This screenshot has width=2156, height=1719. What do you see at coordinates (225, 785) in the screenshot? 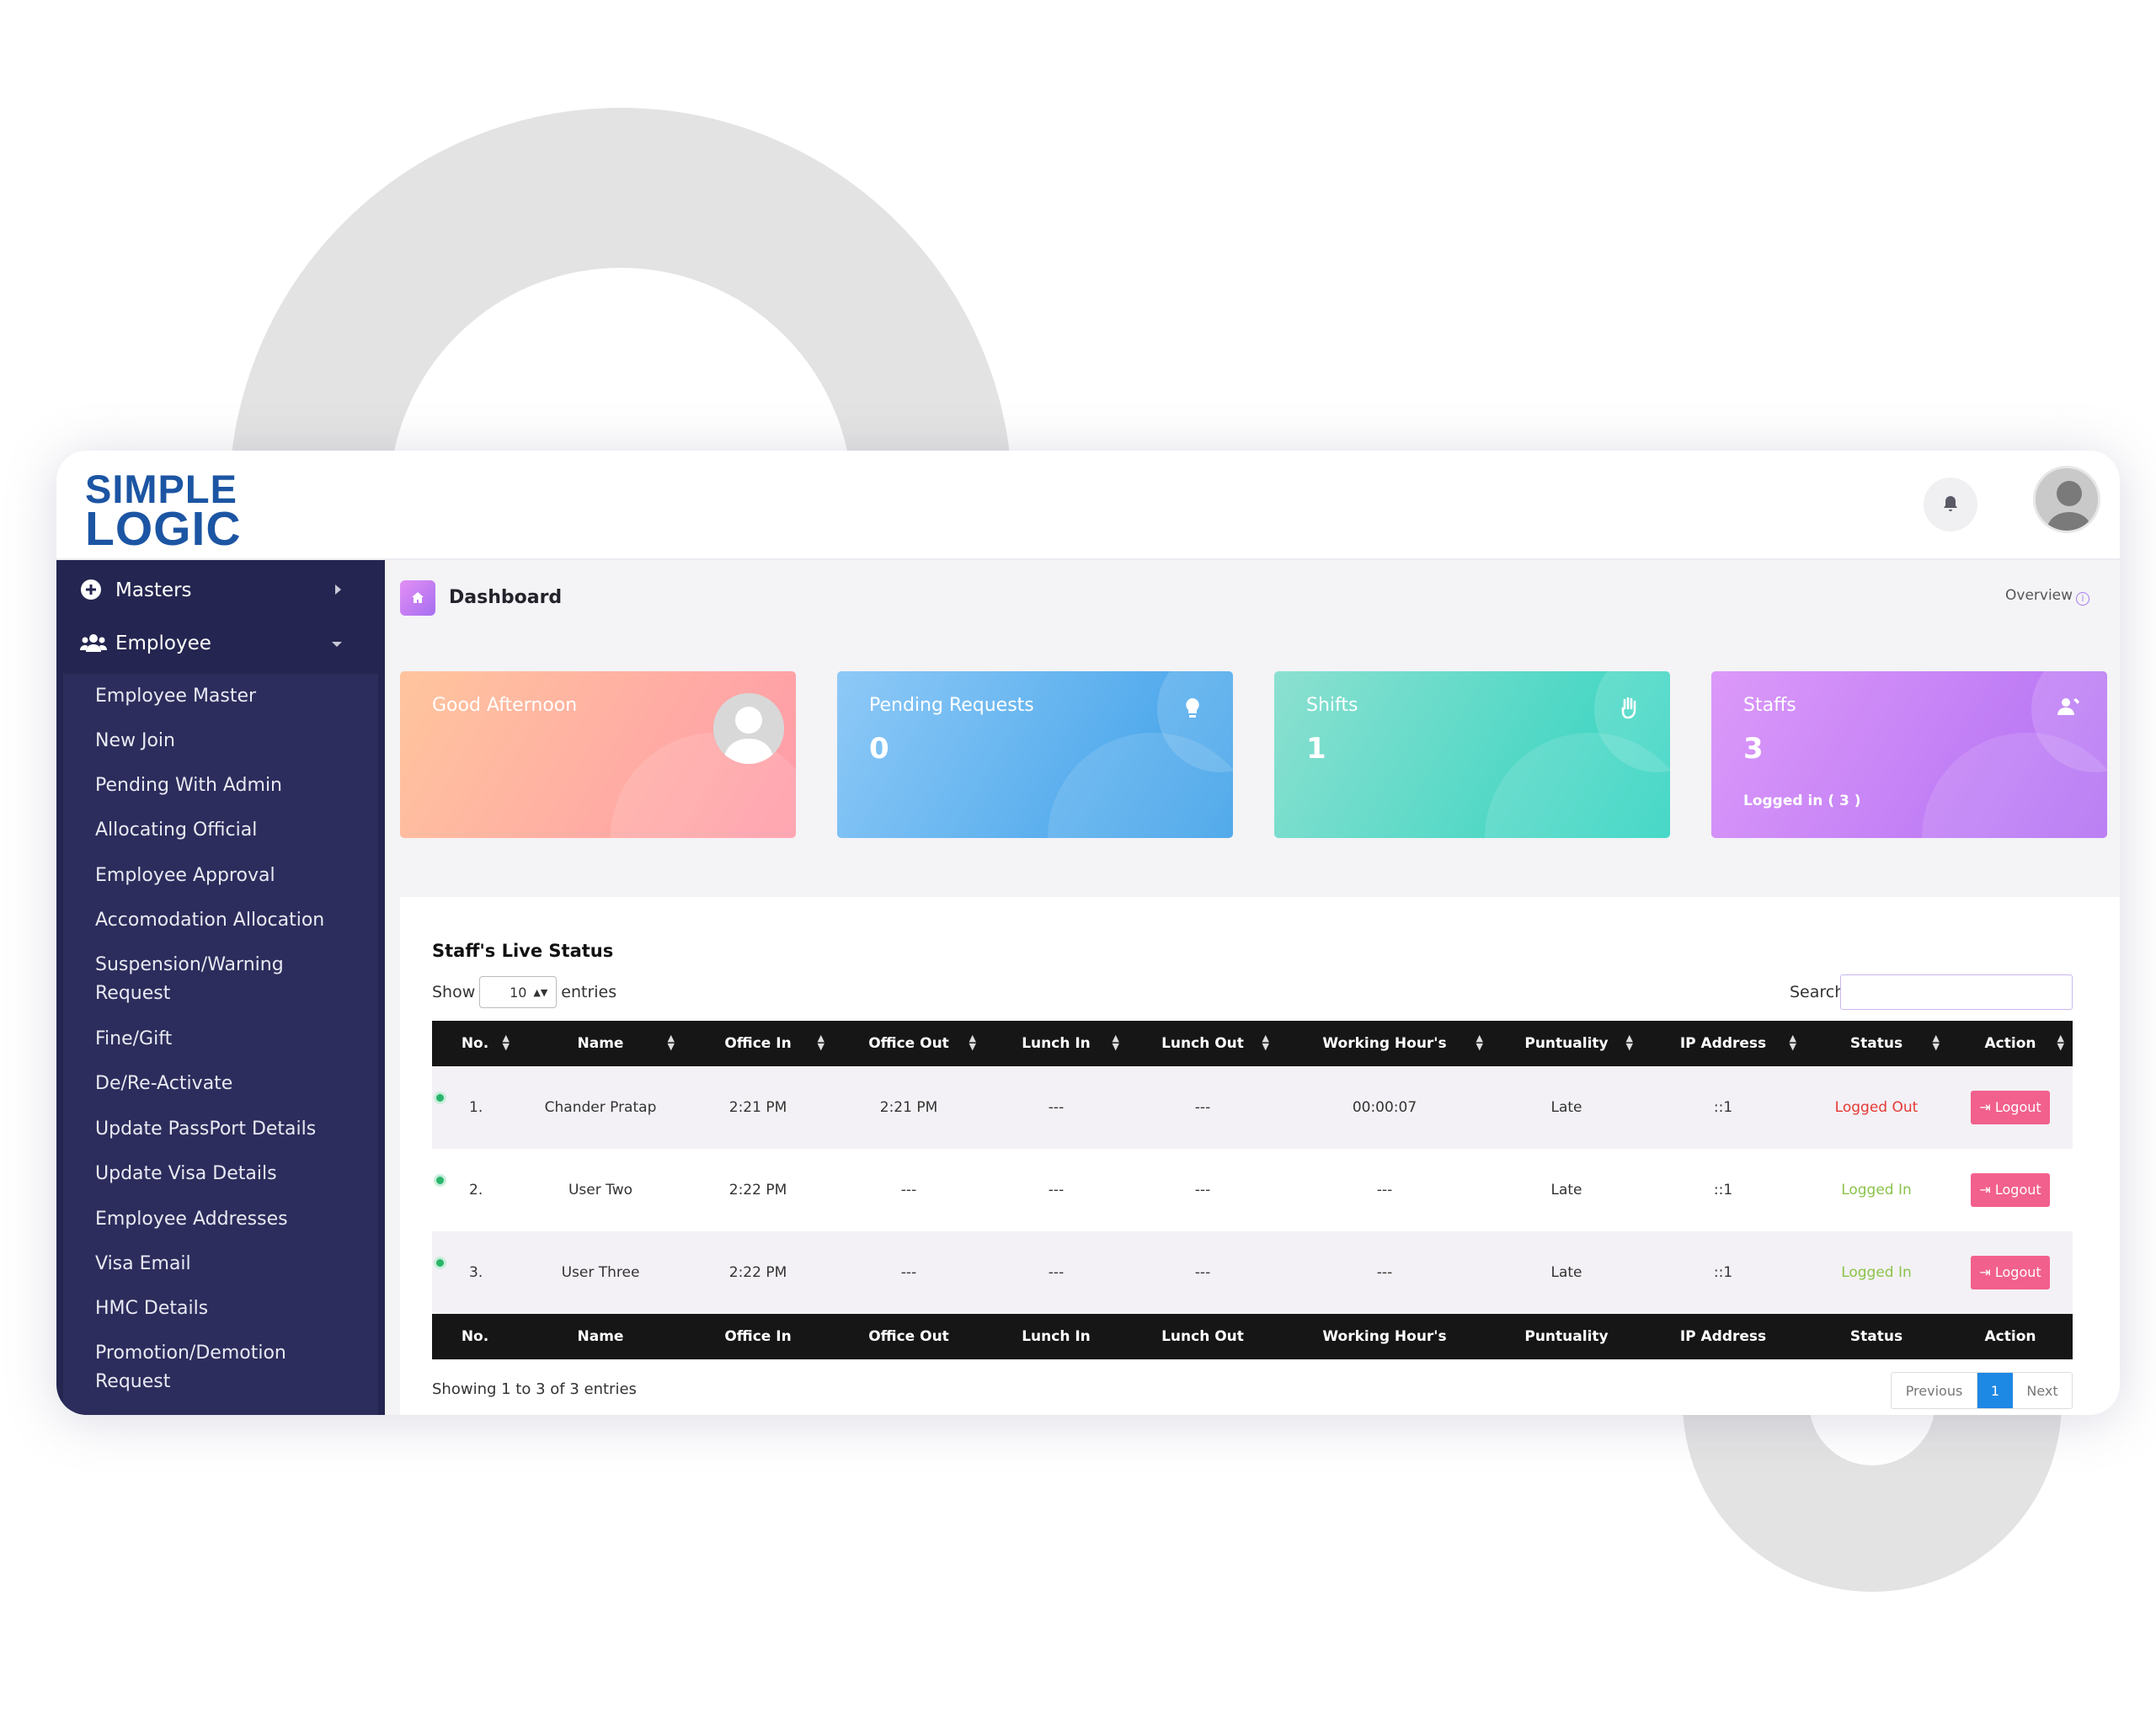
I see `sidebar-item-pending-with-admin: Pending With Admin` at bounding box center [225, 785].